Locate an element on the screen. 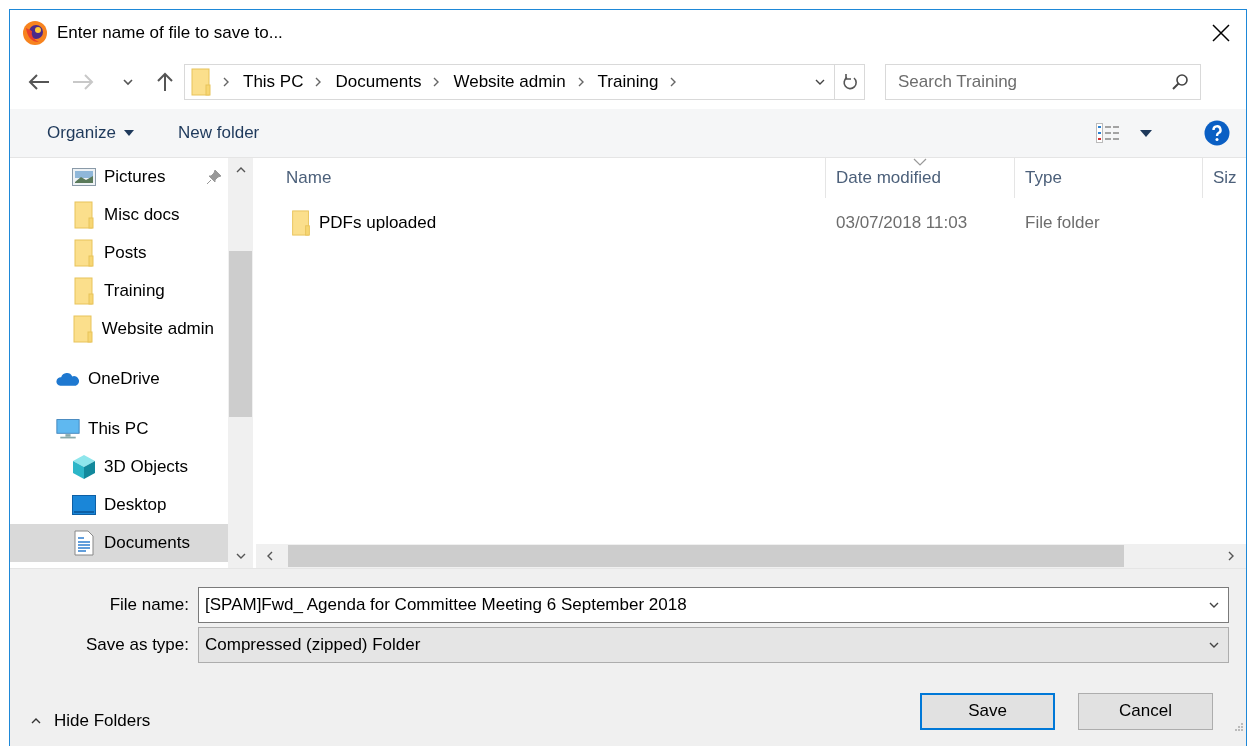  organize-menu-button: Organize is located at coordinates (90, 133).